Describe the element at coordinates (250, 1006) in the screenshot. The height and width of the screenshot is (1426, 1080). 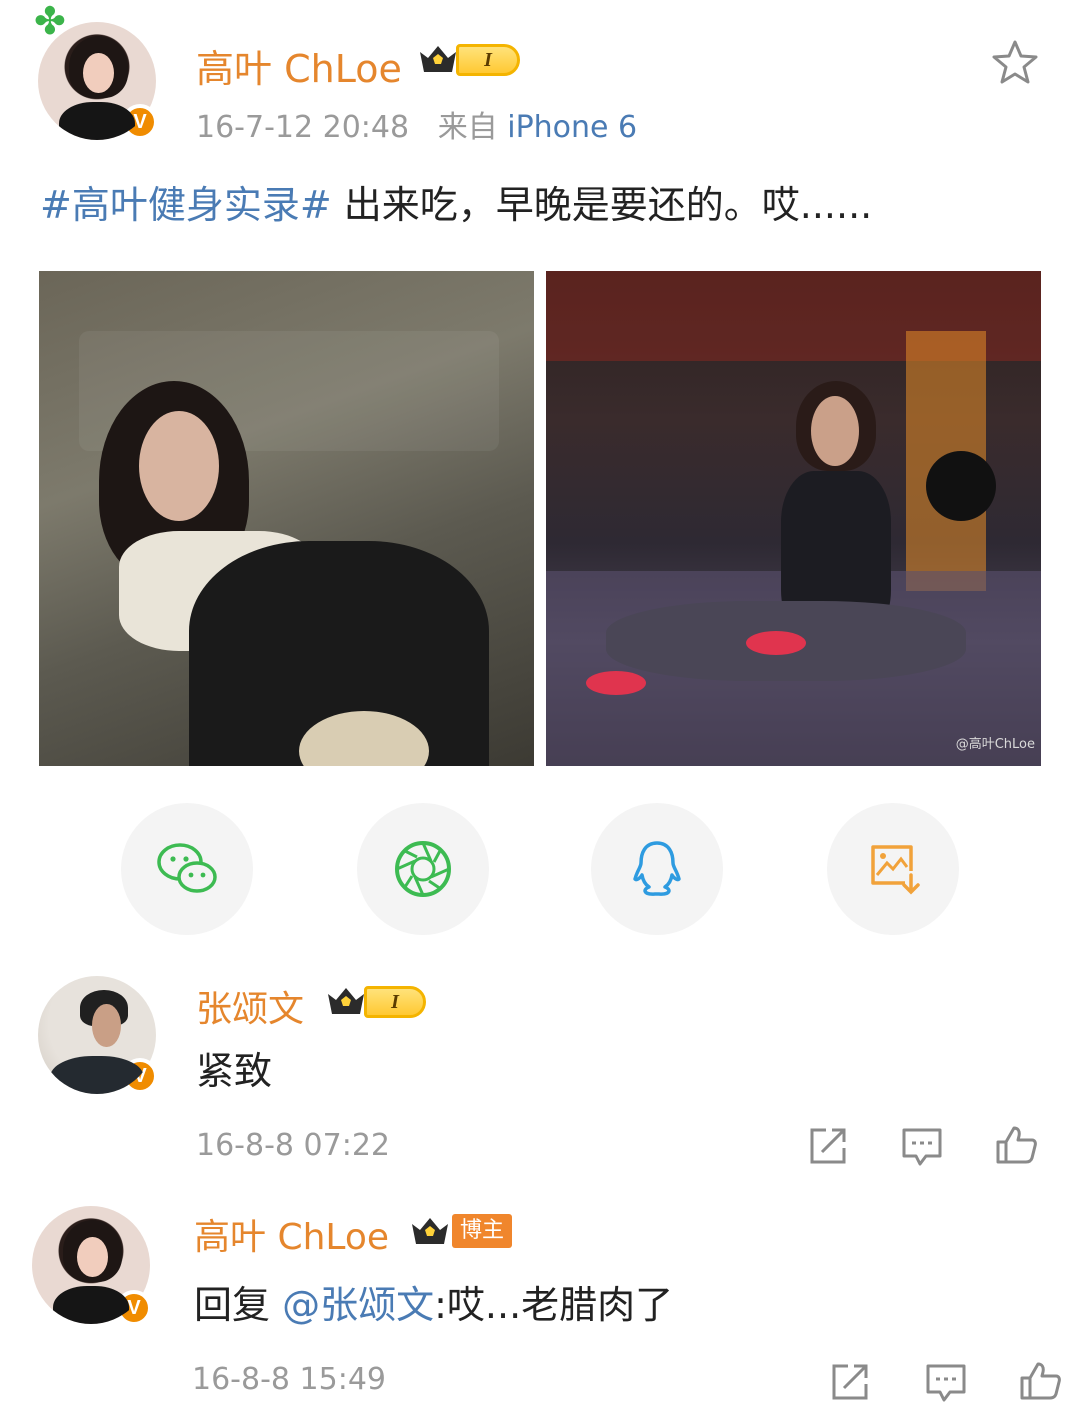
I see `commenter-name: 张颂文` at that location.